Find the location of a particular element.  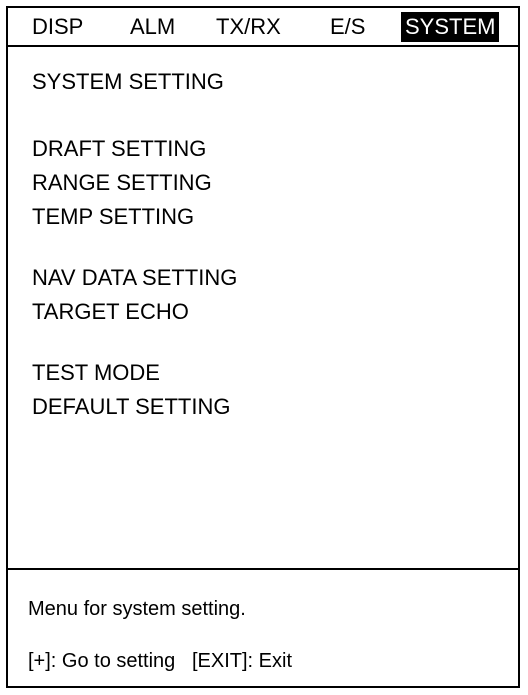

menu-item-range-setting: RANGE SETTING is located at coordinates (122, 183).